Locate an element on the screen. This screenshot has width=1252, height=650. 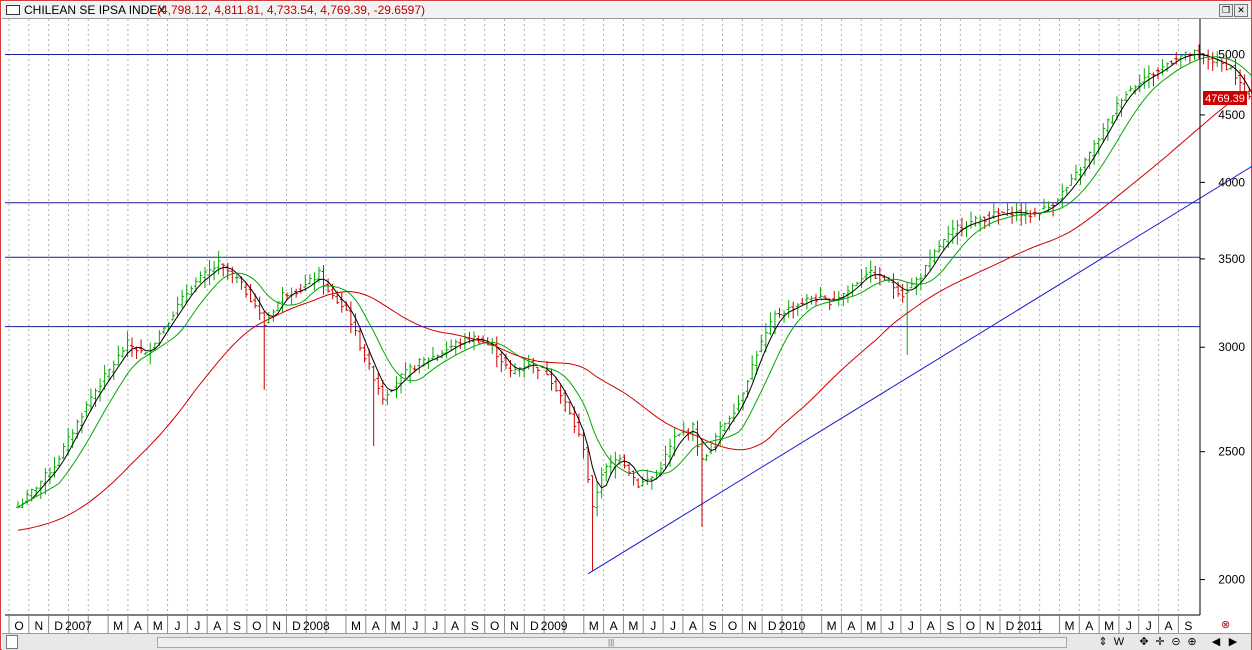
y-tick-label: 3000 is located at coordinates (1231, 347).